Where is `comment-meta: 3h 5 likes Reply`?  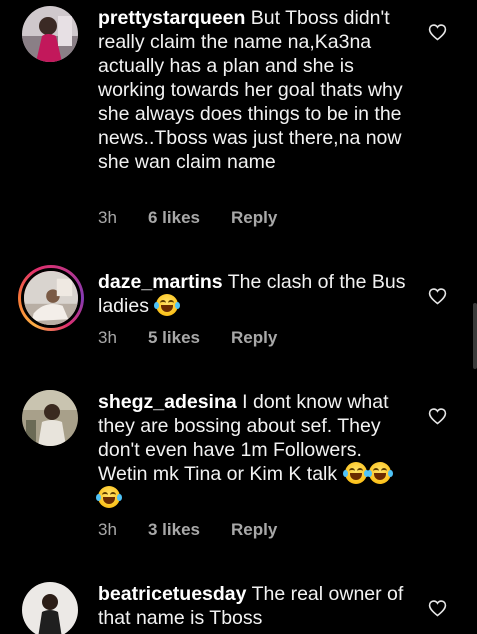
comment-meta: 3h 5 likes Reply is located at coordinates (187, 338).